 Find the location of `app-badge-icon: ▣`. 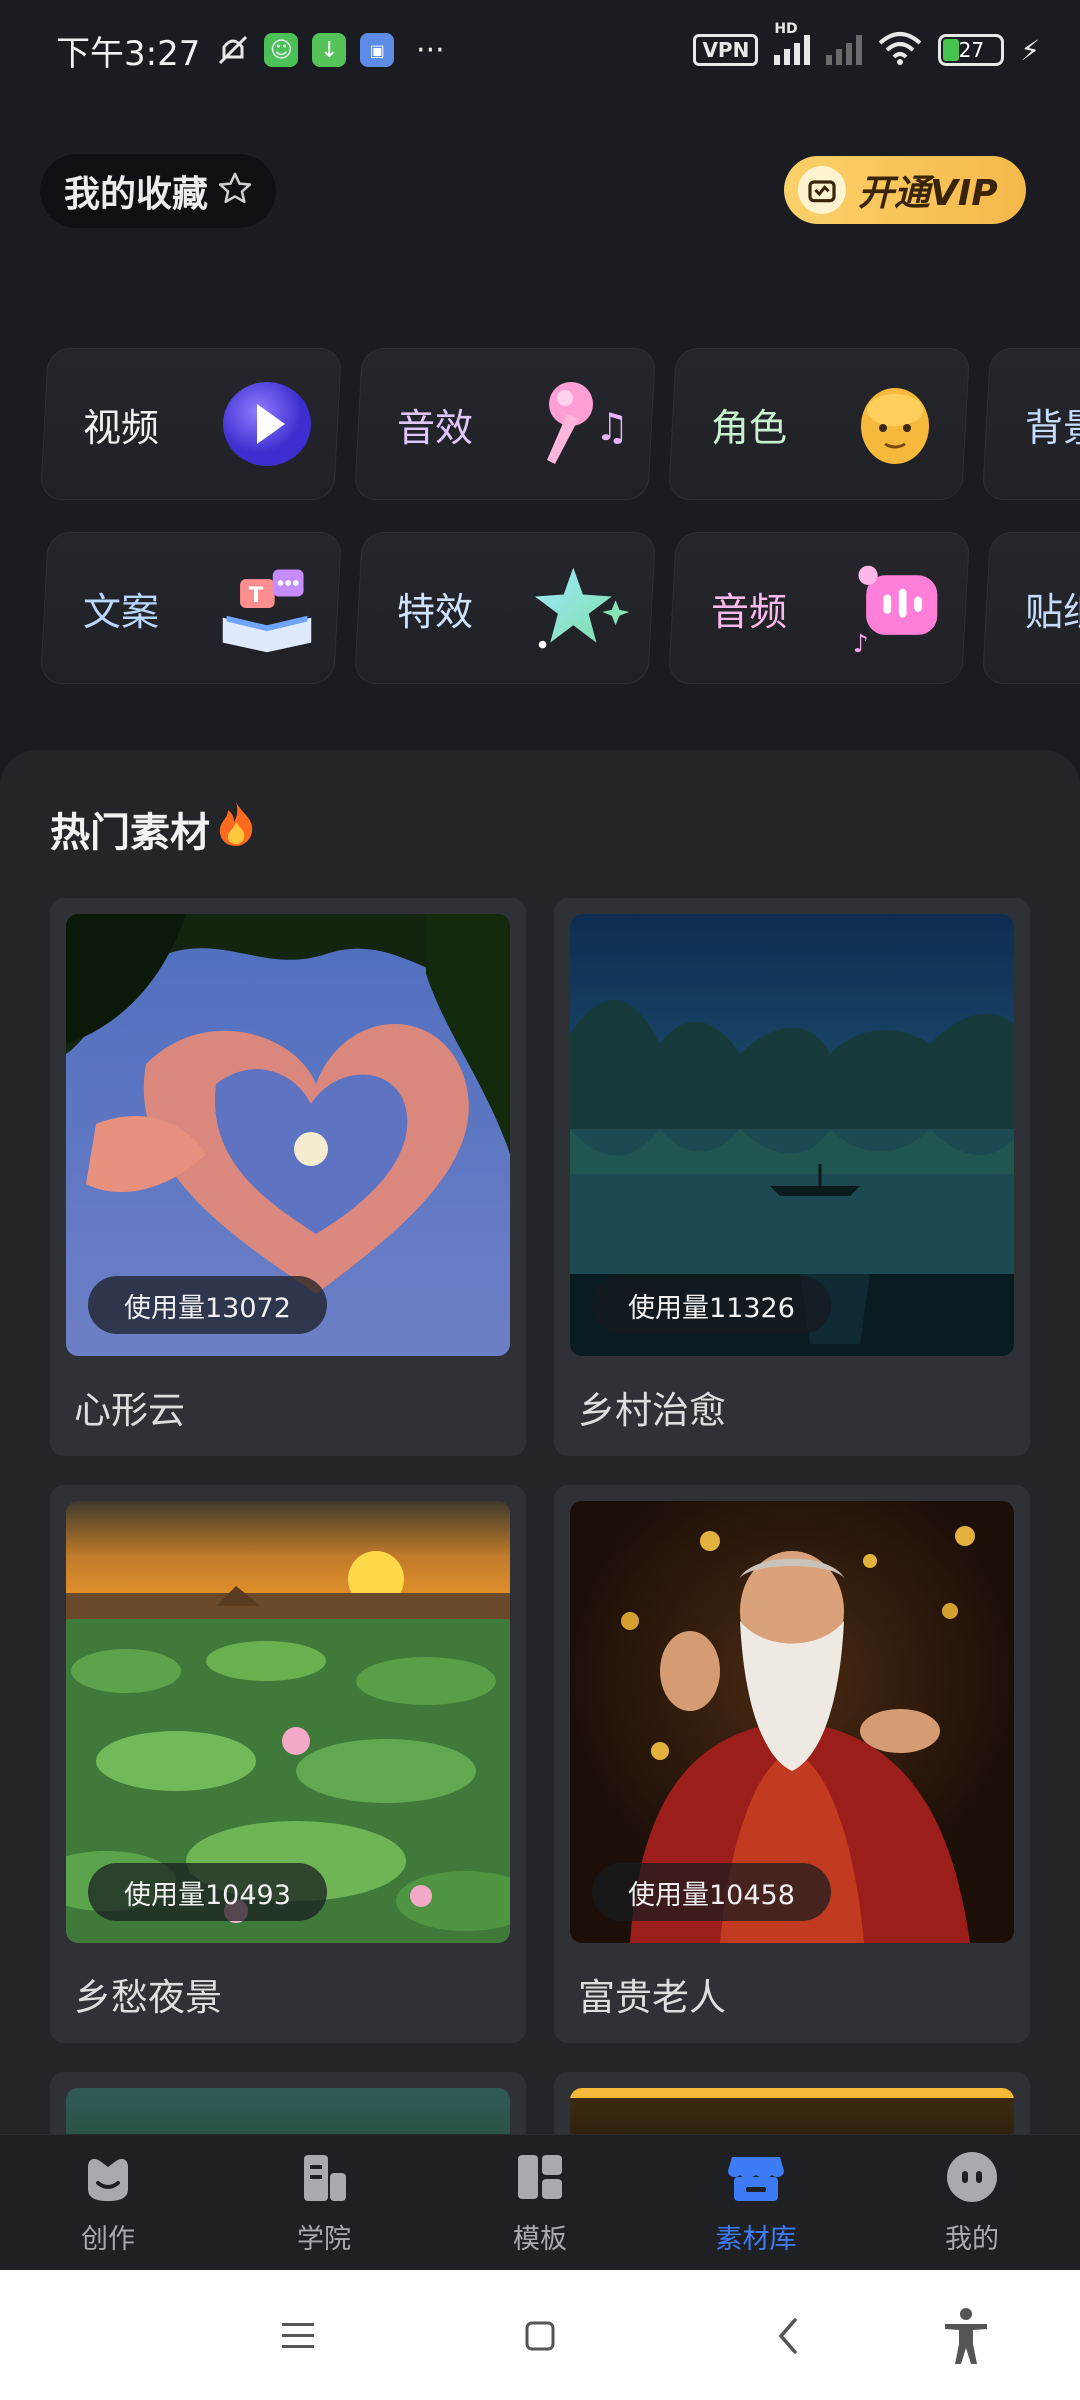

app-badge-icon: ▣ is located at coordinates (377, 50).